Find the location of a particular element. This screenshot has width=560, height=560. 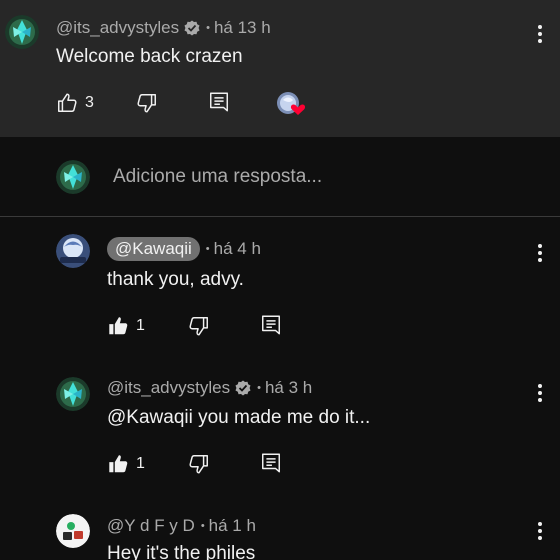

reply-author: @Y d F y D is located at coordinates (151, 526).